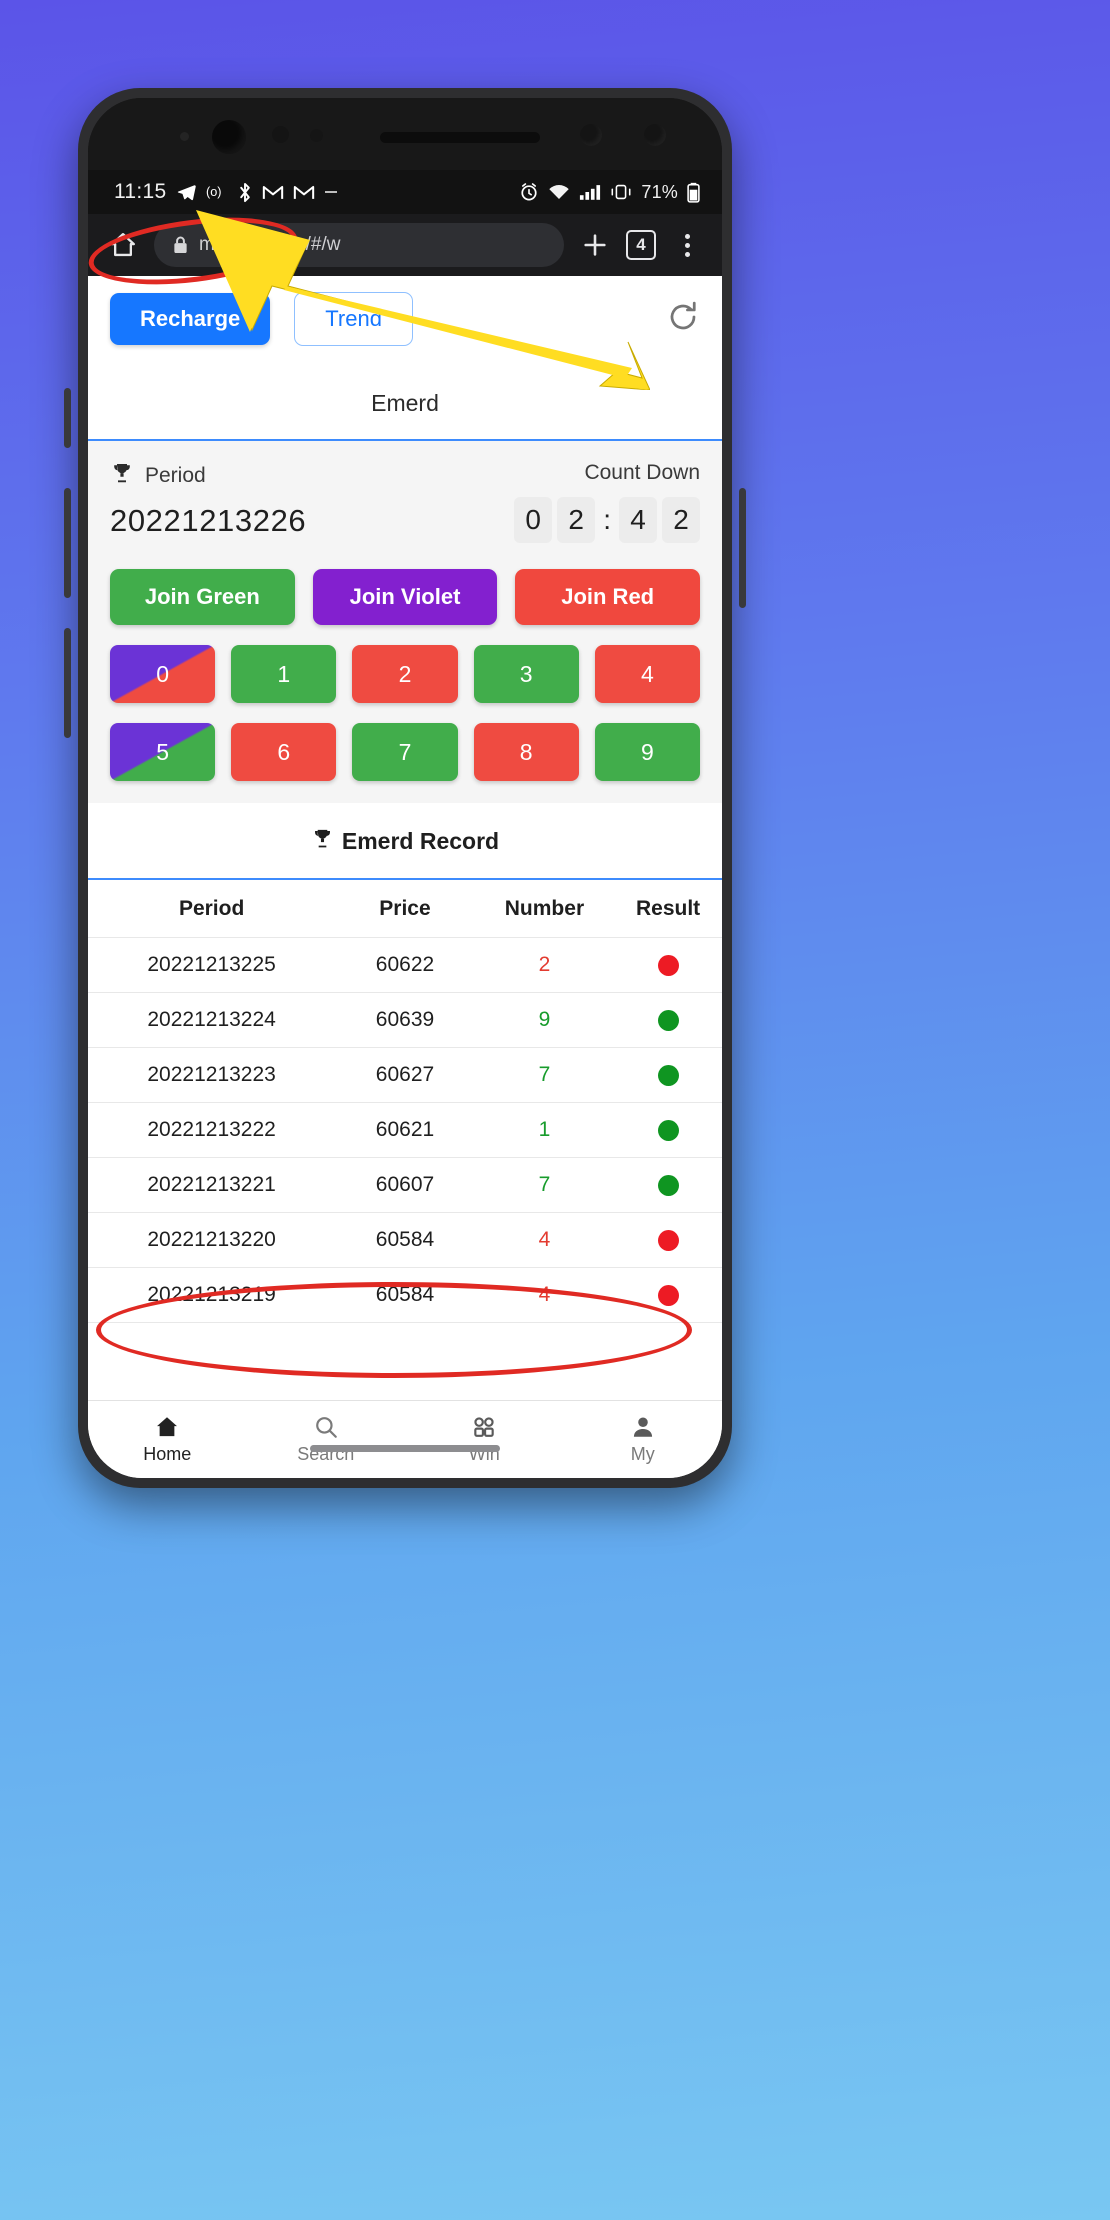 Image resolution: width=1110 pixels, height=2220 pixels. Describe the element at coordinates (284, 674) in the screenshot. I see `number-tile-1: 1` at that location.